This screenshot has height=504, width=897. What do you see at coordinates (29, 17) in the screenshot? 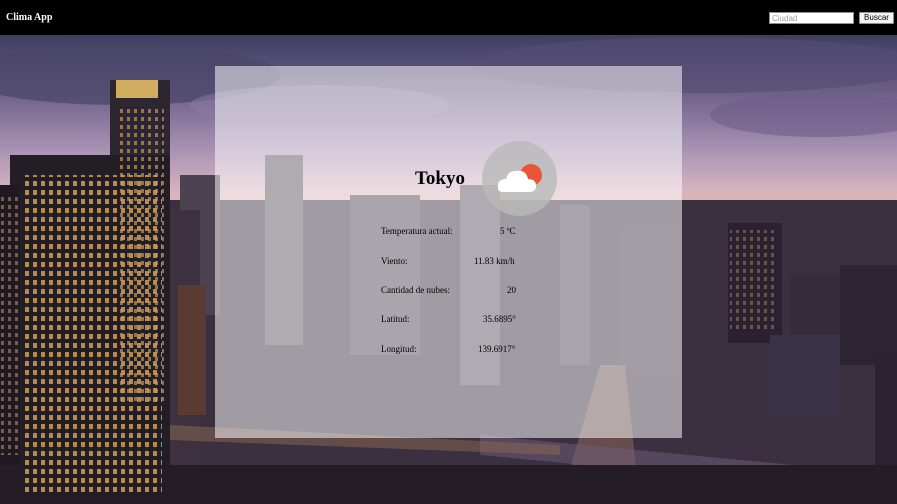
I see `app-title: Clima App` at bounding box center [29, 17].